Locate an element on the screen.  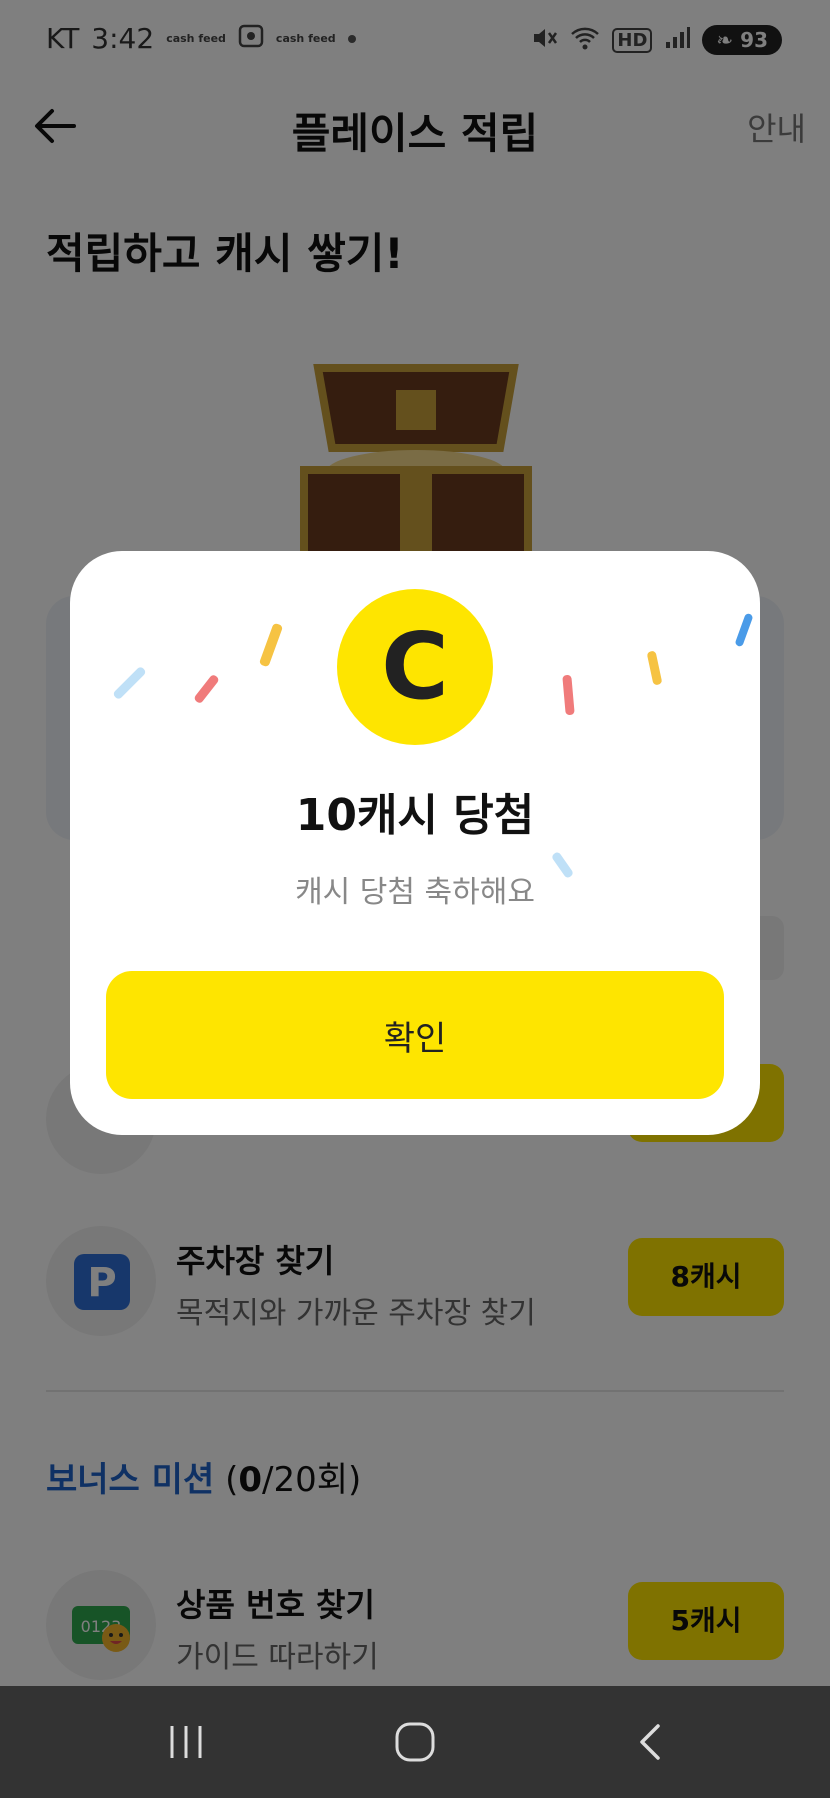
modal-subtitle: 캐시 당첨 축하해요 is located at coordinates (415, 892).